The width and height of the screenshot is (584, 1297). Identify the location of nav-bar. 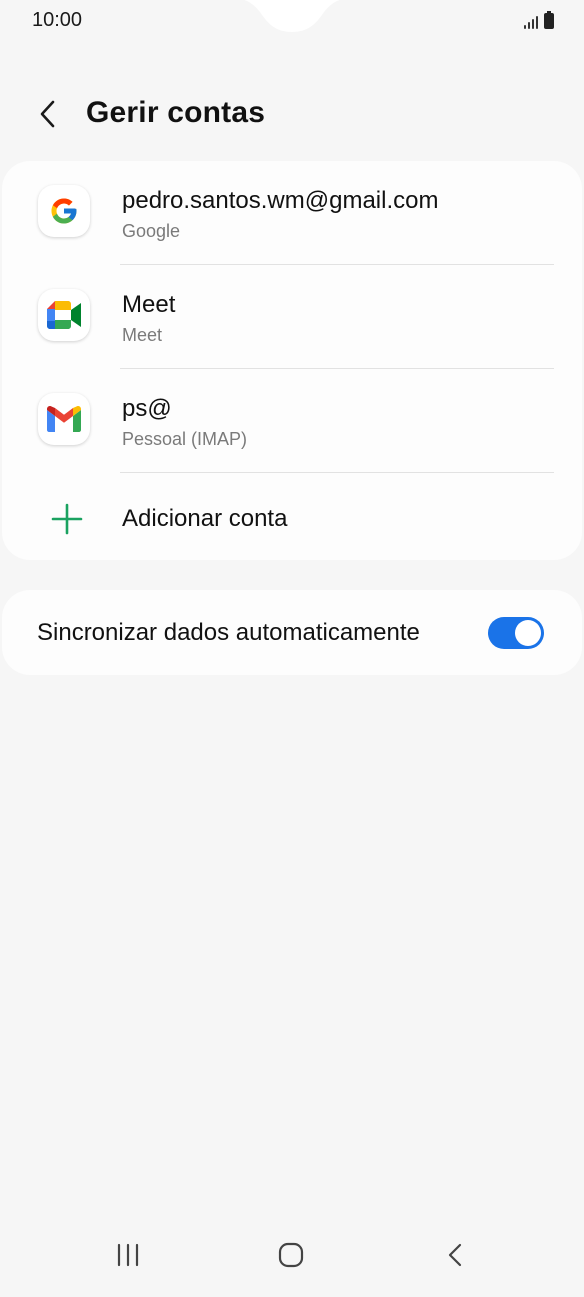
(292, 1257).